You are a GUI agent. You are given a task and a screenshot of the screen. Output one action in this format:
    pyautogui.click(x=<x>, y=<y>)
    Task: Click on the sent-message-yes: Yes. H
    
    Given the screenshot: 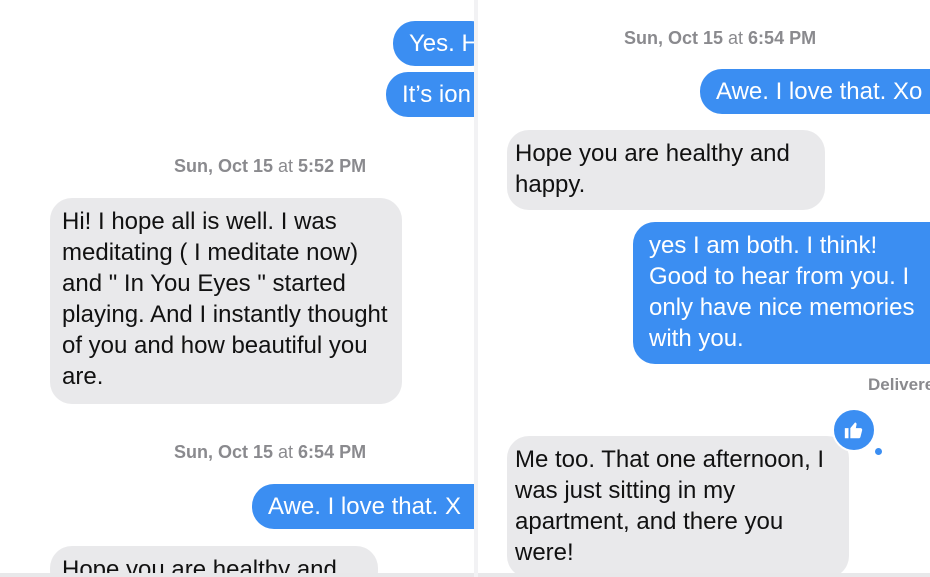 What is the action you would take?
    pyautogui.click(x=433, y=43)
    